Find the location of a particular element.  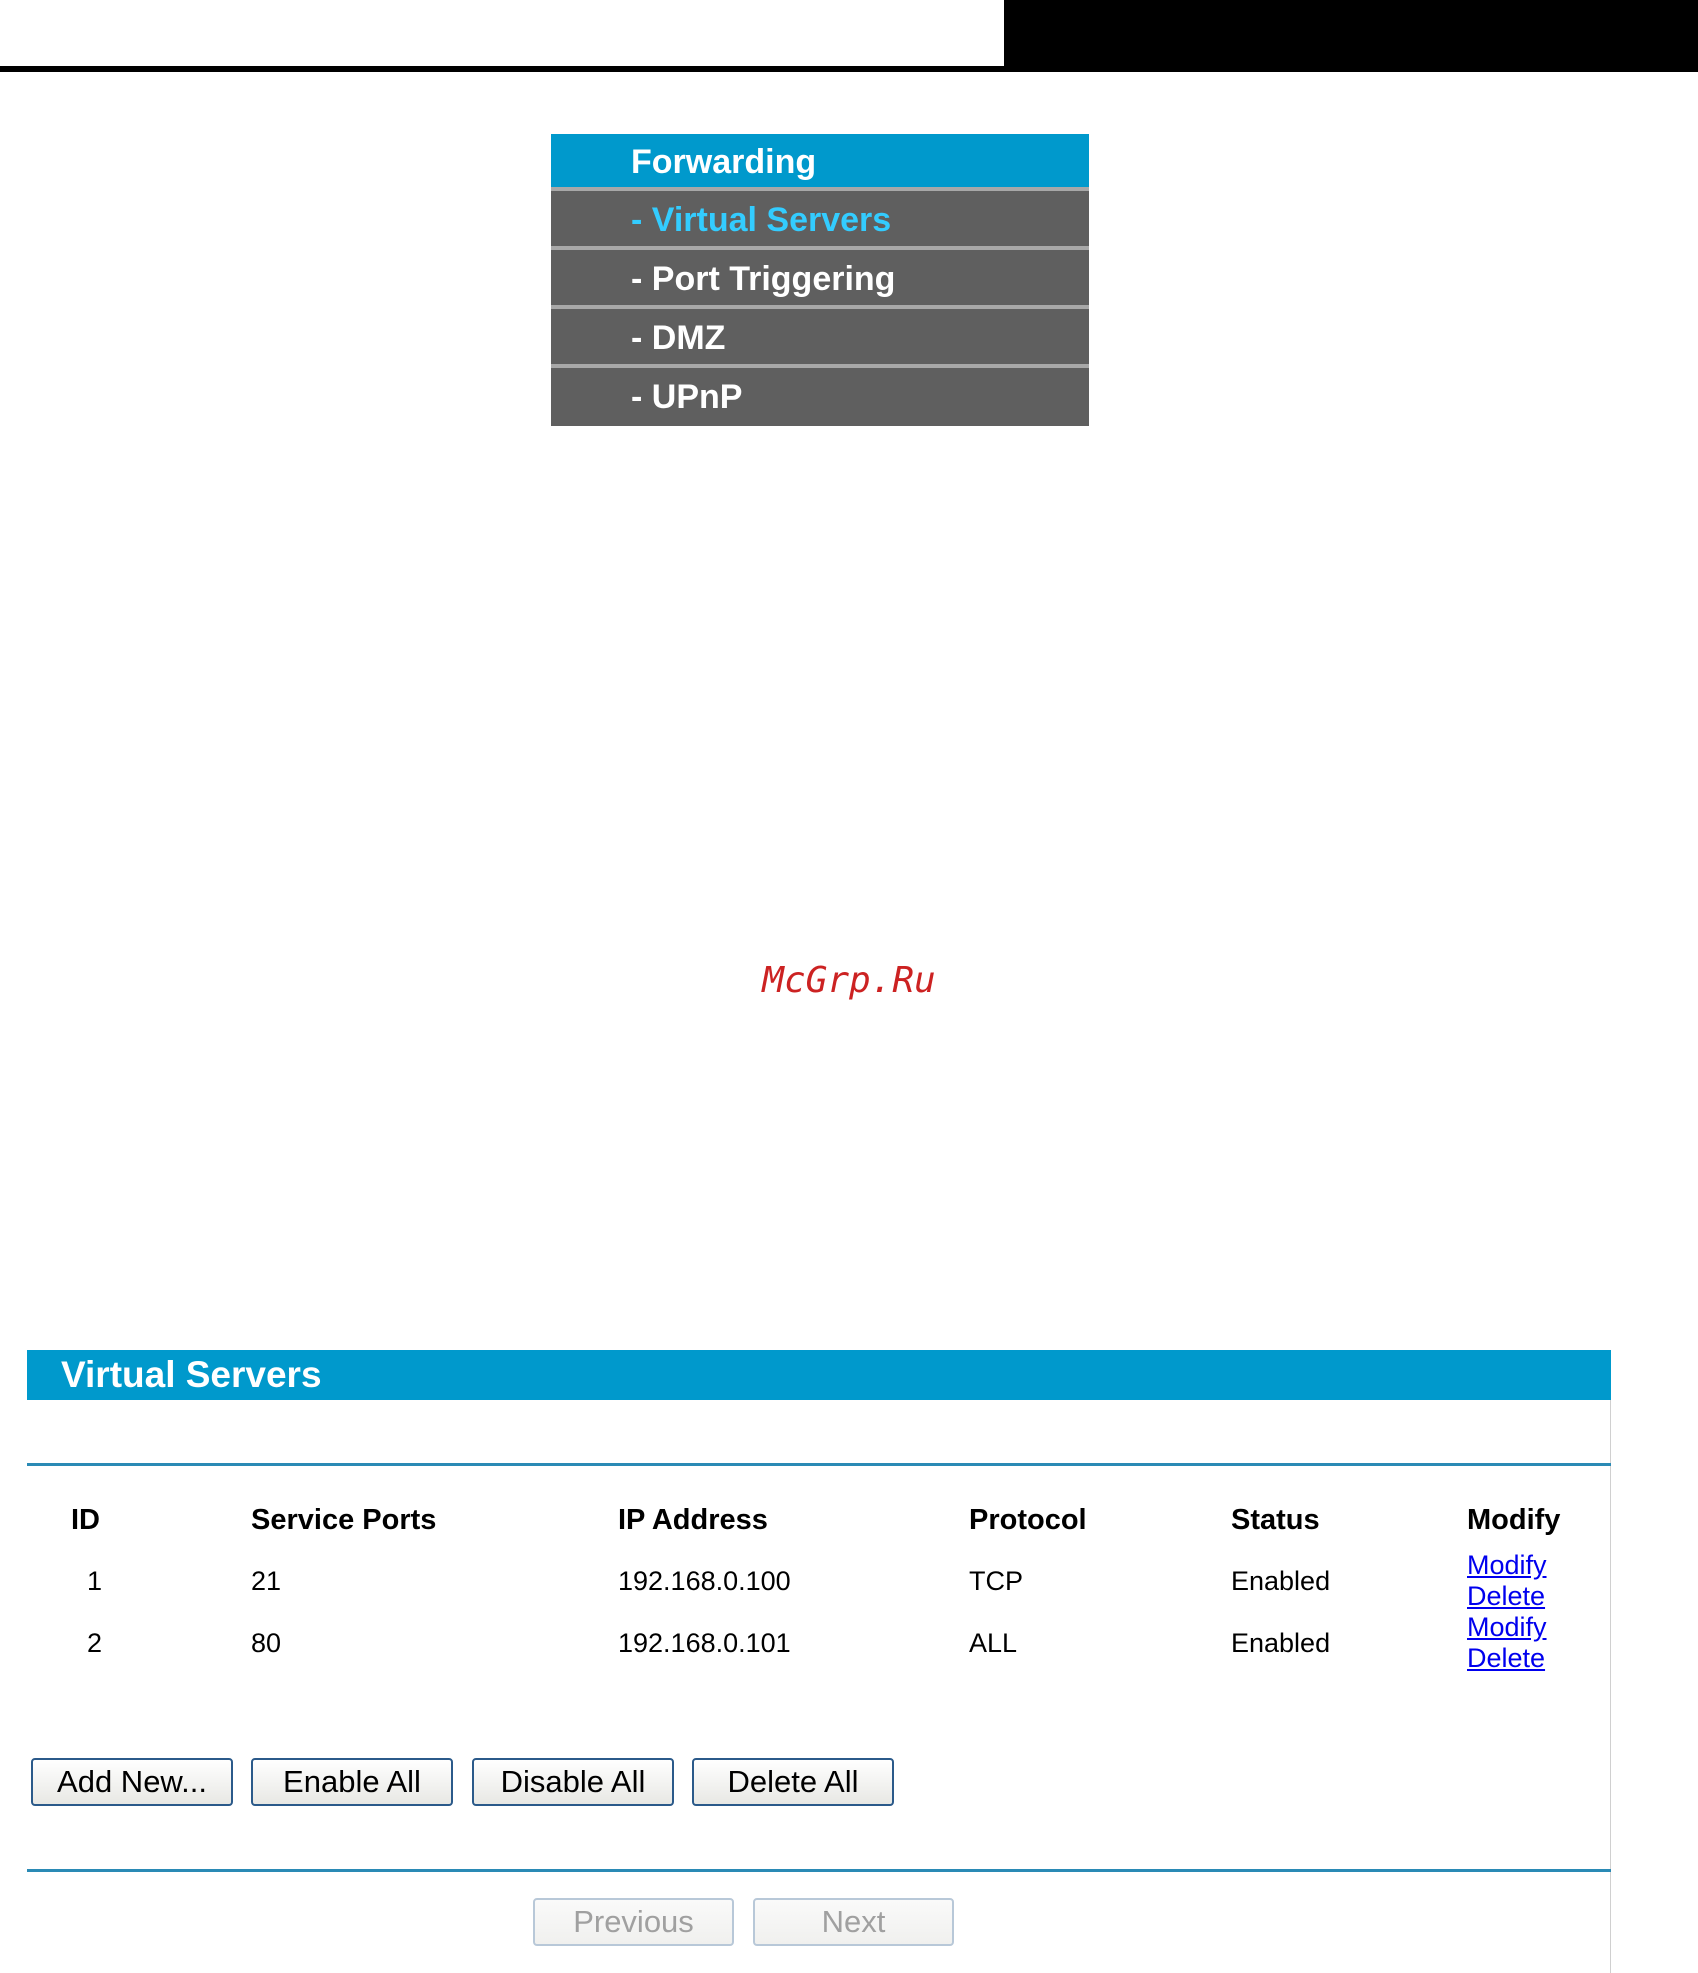

col-header-status: Status is located at coordinates (1275, 1519).